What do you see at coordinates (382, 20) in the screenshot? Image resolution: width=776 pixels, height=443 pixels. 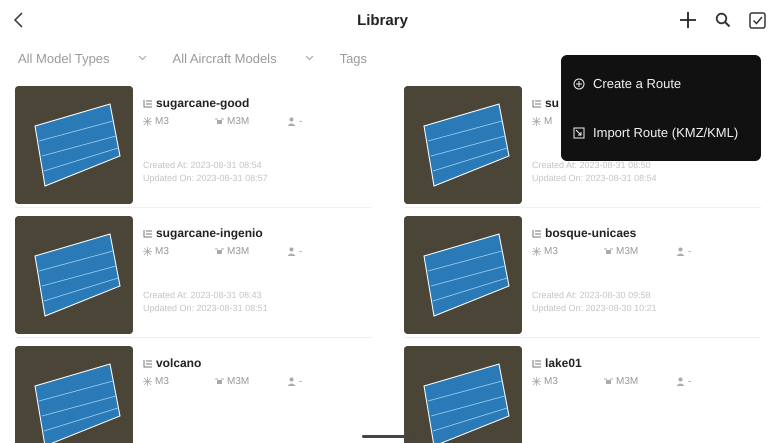 I see `page-title: Library` at bounding box center [382, 20].